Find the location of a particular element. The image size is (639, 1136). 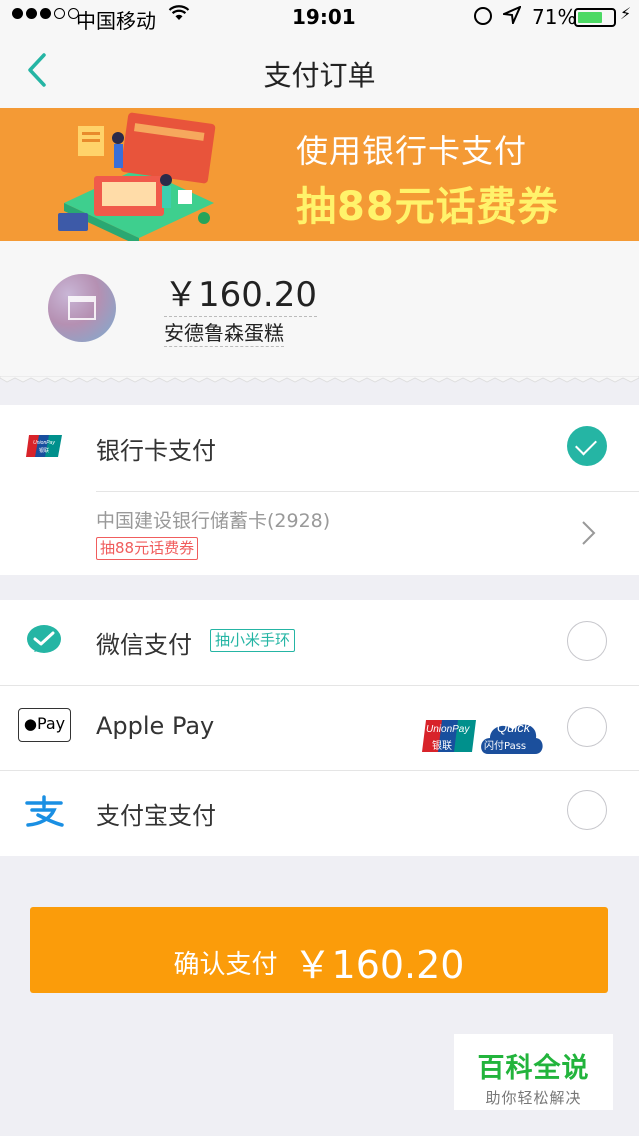

nav-bar: 支付订单 is located at coordinates (319, 72).